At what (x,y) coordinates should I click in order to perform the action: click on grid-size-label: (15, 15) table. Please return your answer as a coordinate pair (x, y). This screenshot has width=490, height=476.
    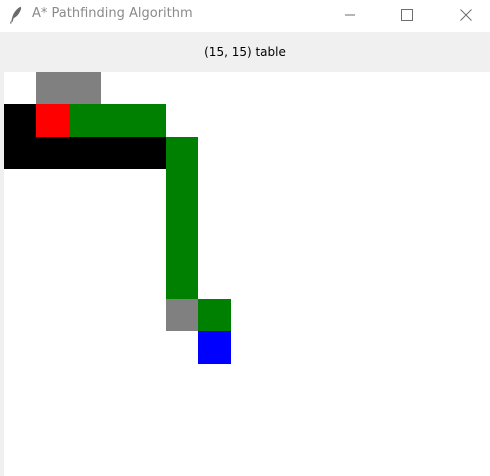
    Looking at the image, I should click on (245, 52).